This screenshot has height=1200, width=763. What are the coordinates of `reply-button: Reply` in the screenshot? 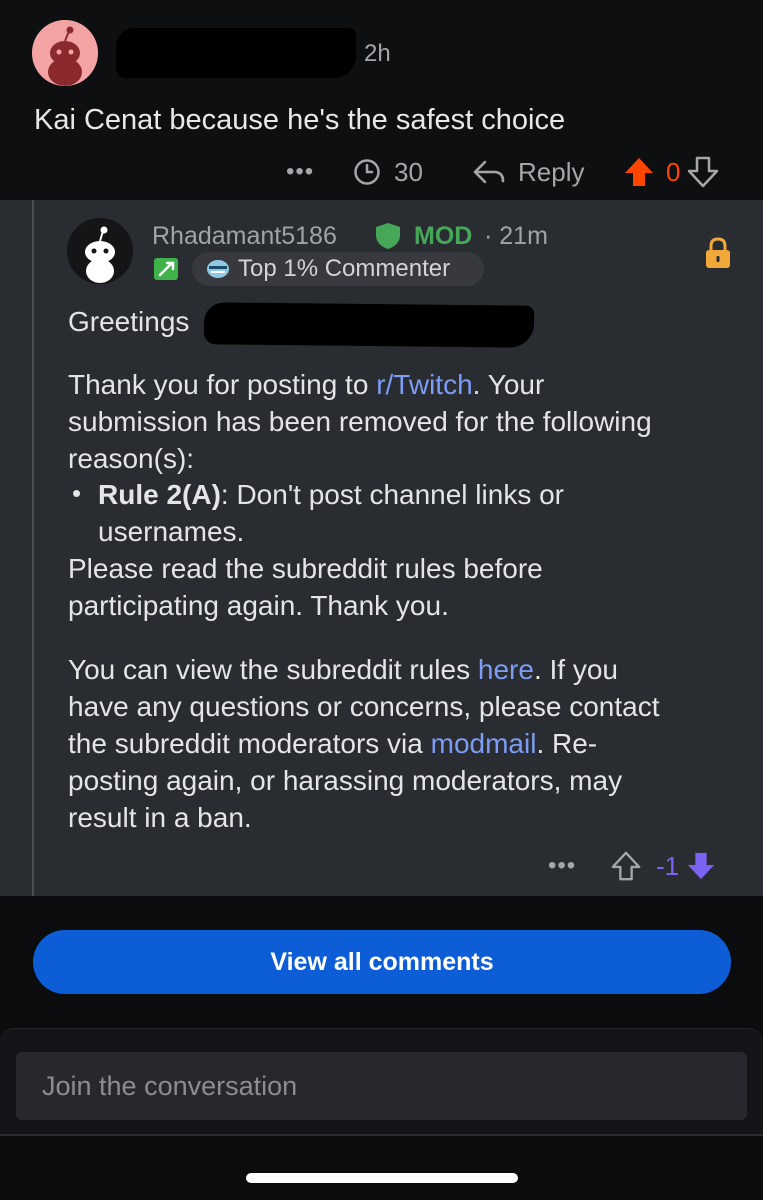 It's located at (528, 172).